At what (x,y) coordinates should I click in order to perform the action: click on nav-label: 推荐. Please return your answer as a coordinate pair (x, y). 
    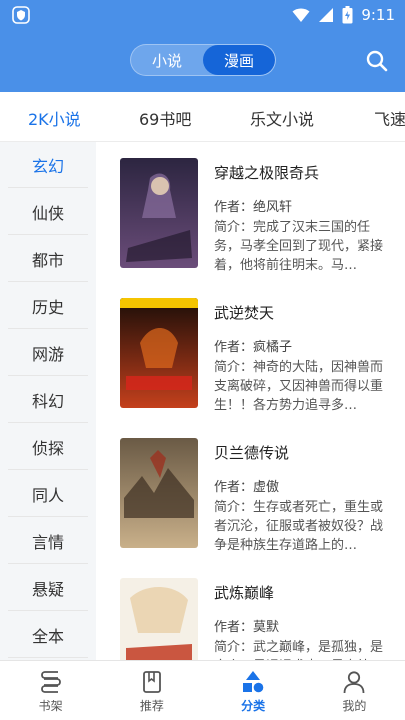
    Looking at the image, I should click on (151, 706).